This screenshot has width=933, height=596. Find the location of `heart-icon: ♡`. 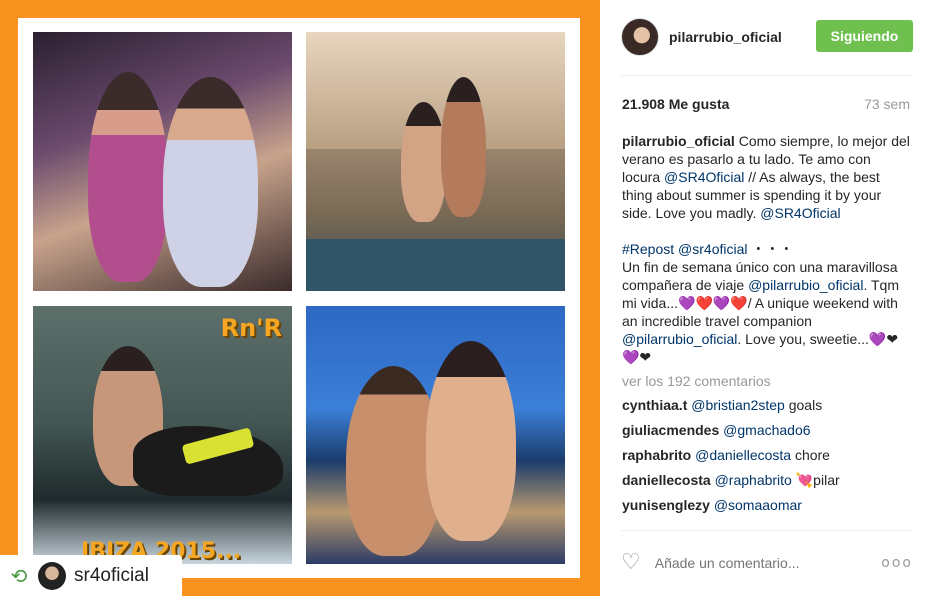

heart-icon: ♡ is located at coordinates (631, 563).